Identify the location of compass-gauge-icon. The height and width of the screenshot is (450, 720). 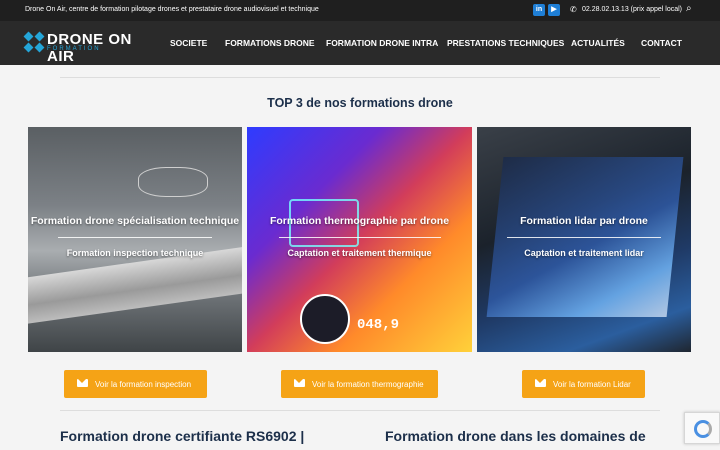
(325, 319).